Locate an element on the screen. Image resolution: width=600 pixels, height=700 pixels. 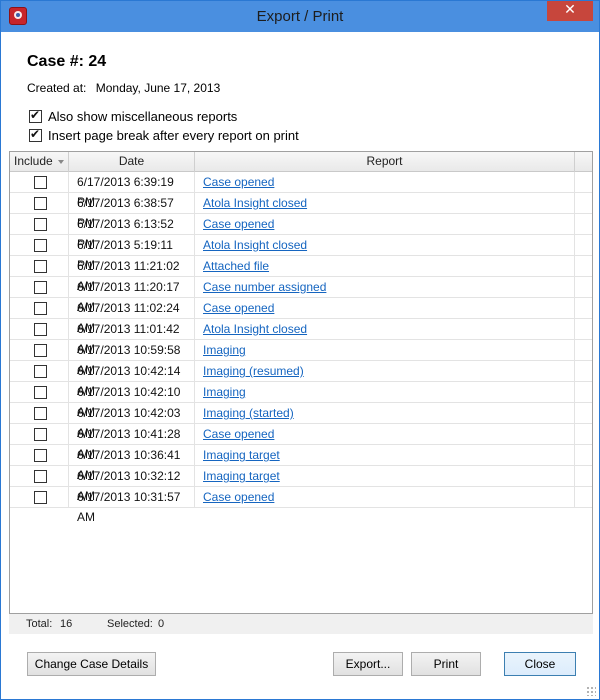
misc-reports-checkbox is located at coordinates (35, 115).